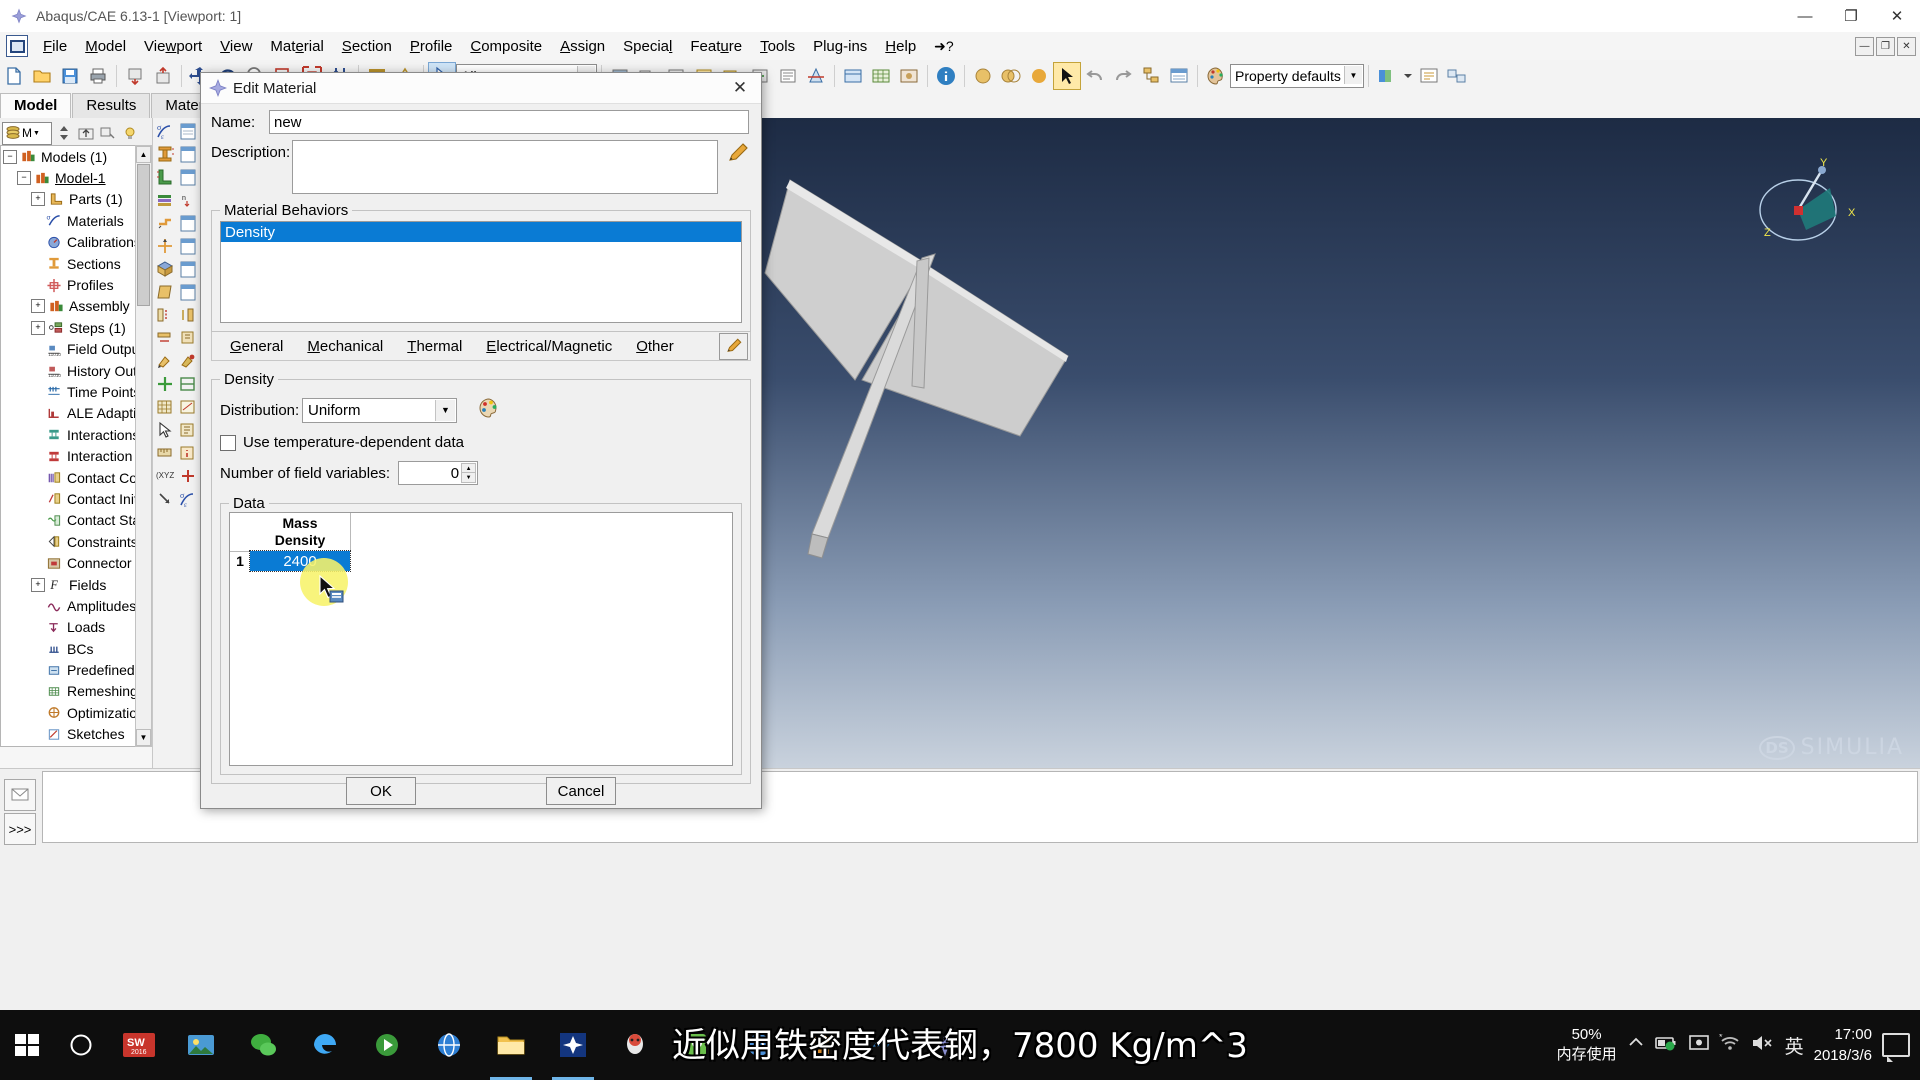 The width and height of the screenshot is (1920, 1080). Describe the element at coordinates (188, 268) in the screenshot. I see `section-mgr6-icon` at that location.